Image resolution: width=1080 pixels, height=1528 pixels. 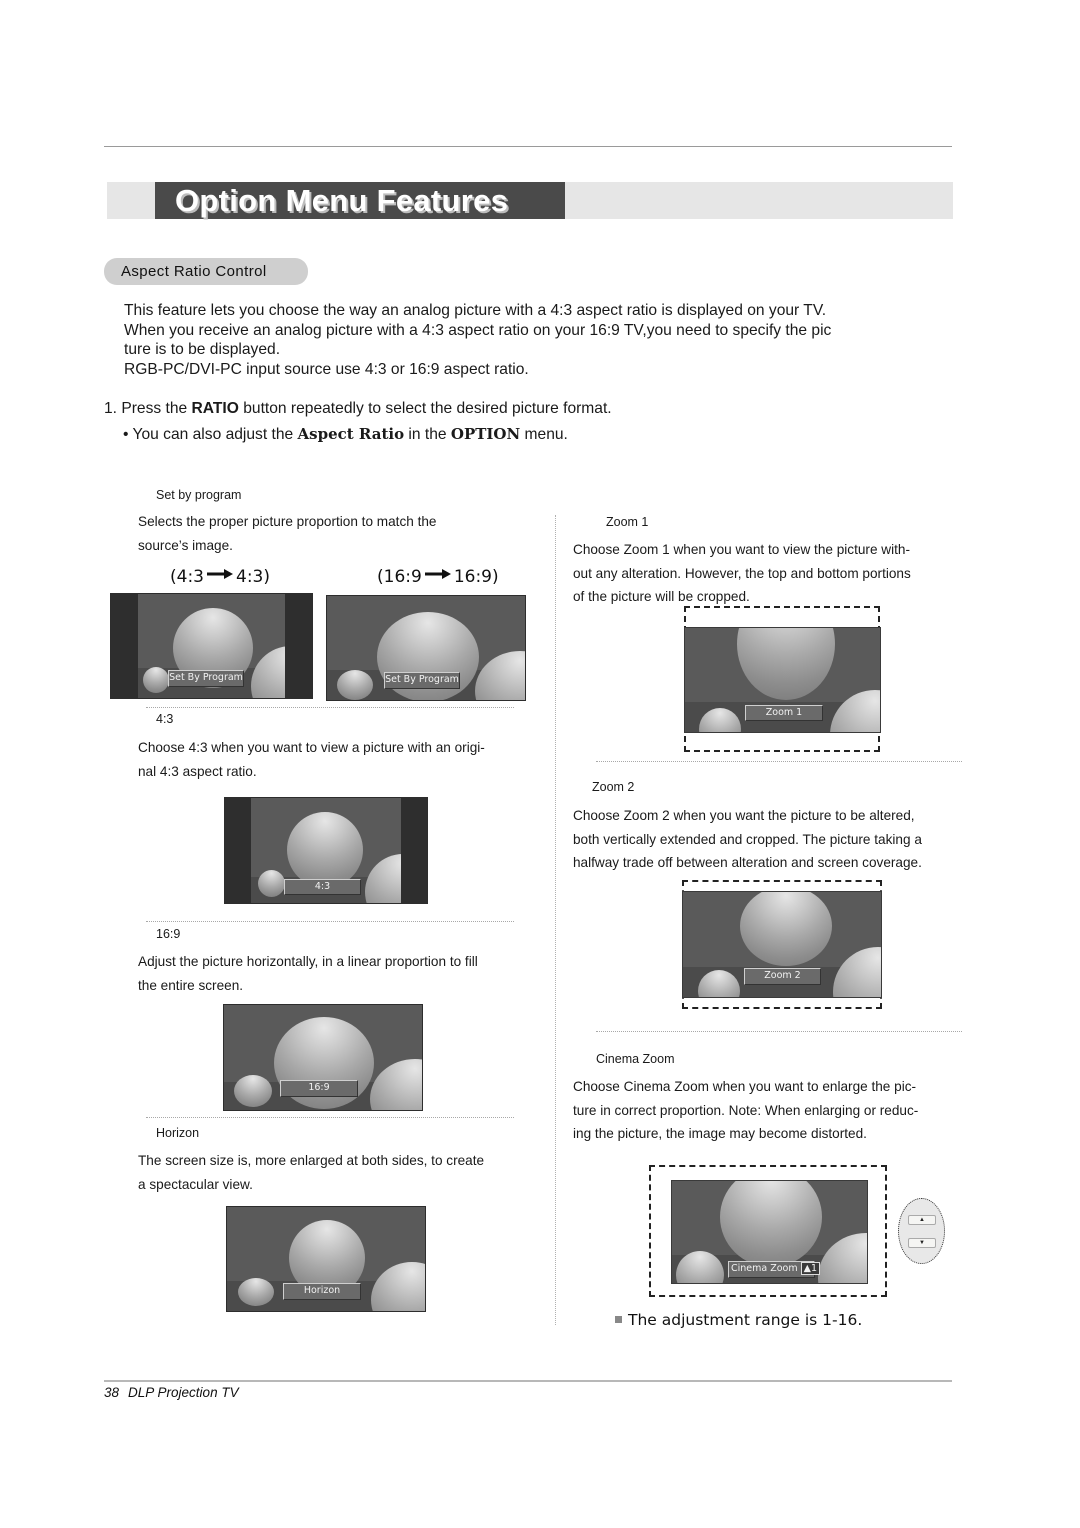 I want to click on tv-picture-16-9: 16:9, so click(x=323, y=1057).